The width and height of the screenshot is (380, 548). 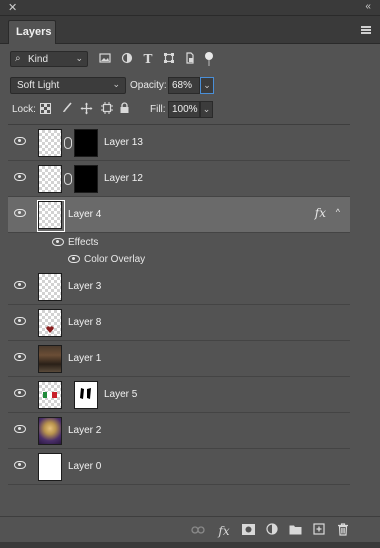 What do you see at coordinates (123, 178) in the screenshot?
I see `layer-name: Layer 12` at bounding box center [123, 178].